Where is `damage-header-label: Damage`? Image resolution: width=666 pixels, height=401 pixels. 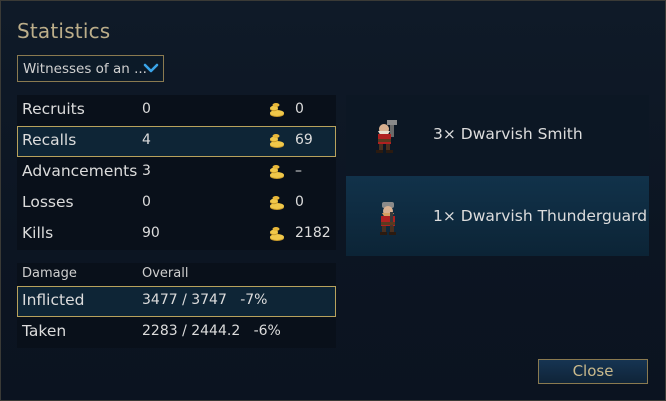 damage-header-label: Damage is located at coordinates (49, 273).